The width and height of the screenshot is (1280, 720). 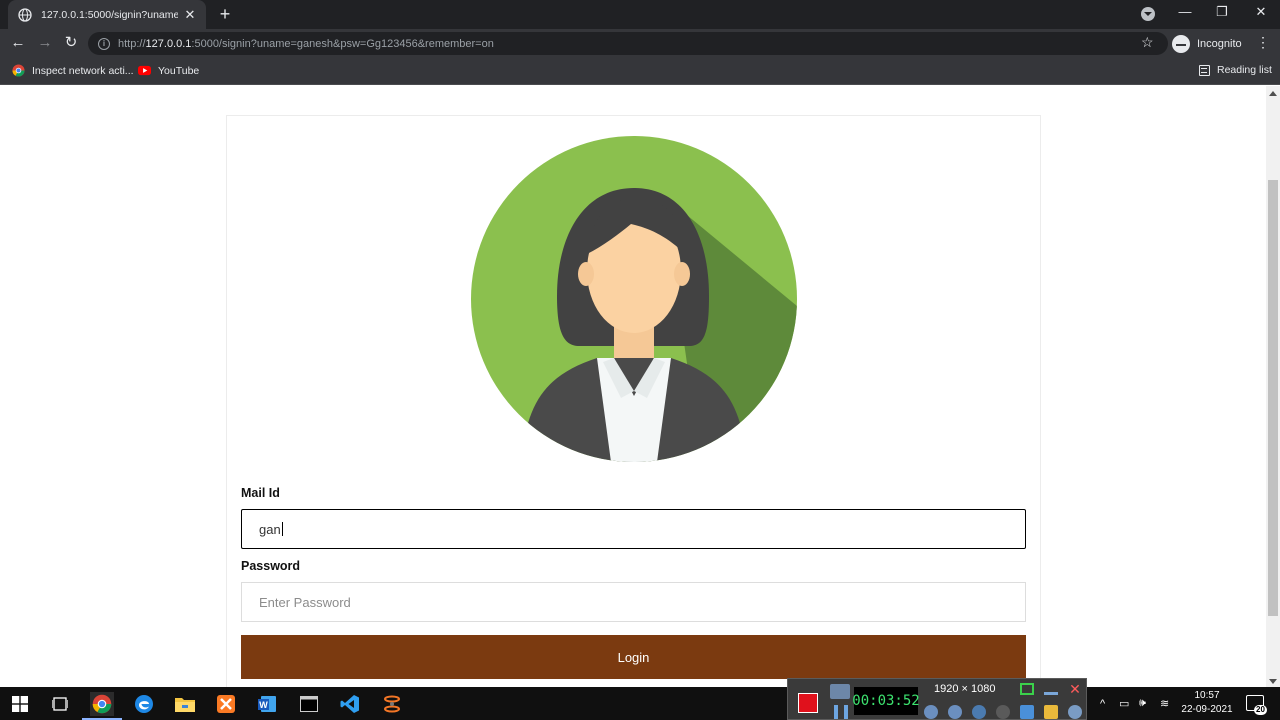 I want to click on url-host: 127.0.0.1, so click(x=168, y=43).